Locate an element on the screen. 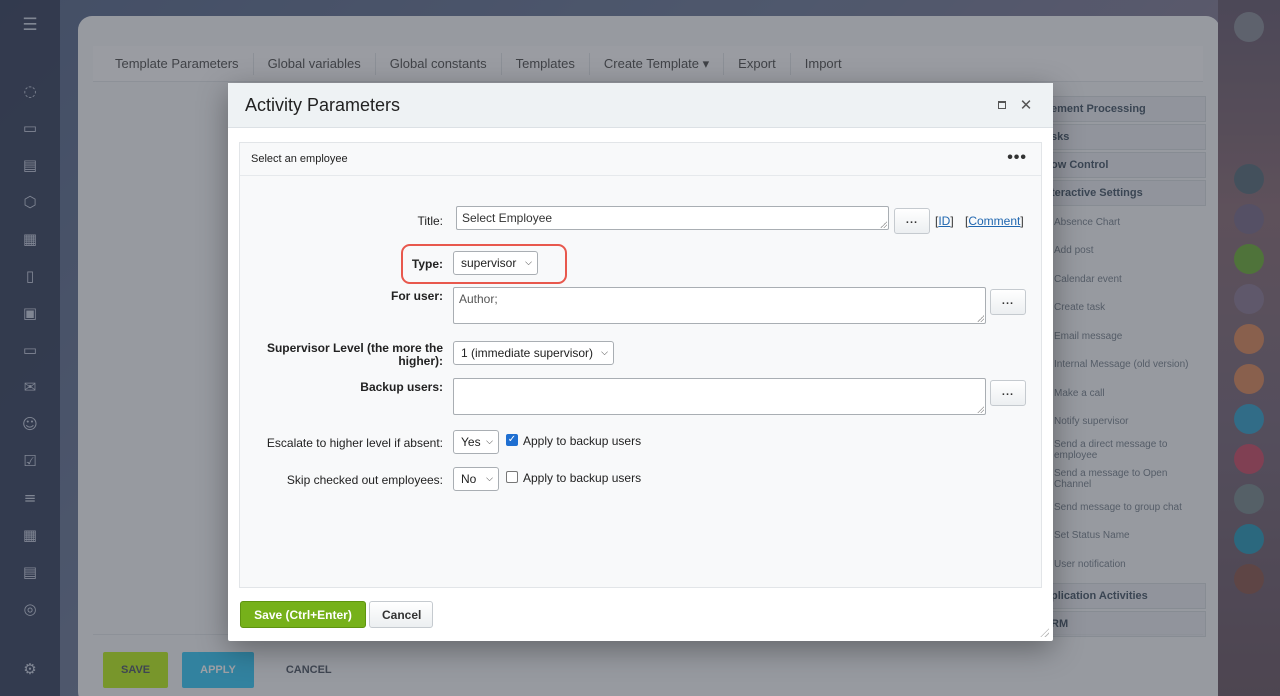  title-label: Title: is located at coordinates (430, 221).